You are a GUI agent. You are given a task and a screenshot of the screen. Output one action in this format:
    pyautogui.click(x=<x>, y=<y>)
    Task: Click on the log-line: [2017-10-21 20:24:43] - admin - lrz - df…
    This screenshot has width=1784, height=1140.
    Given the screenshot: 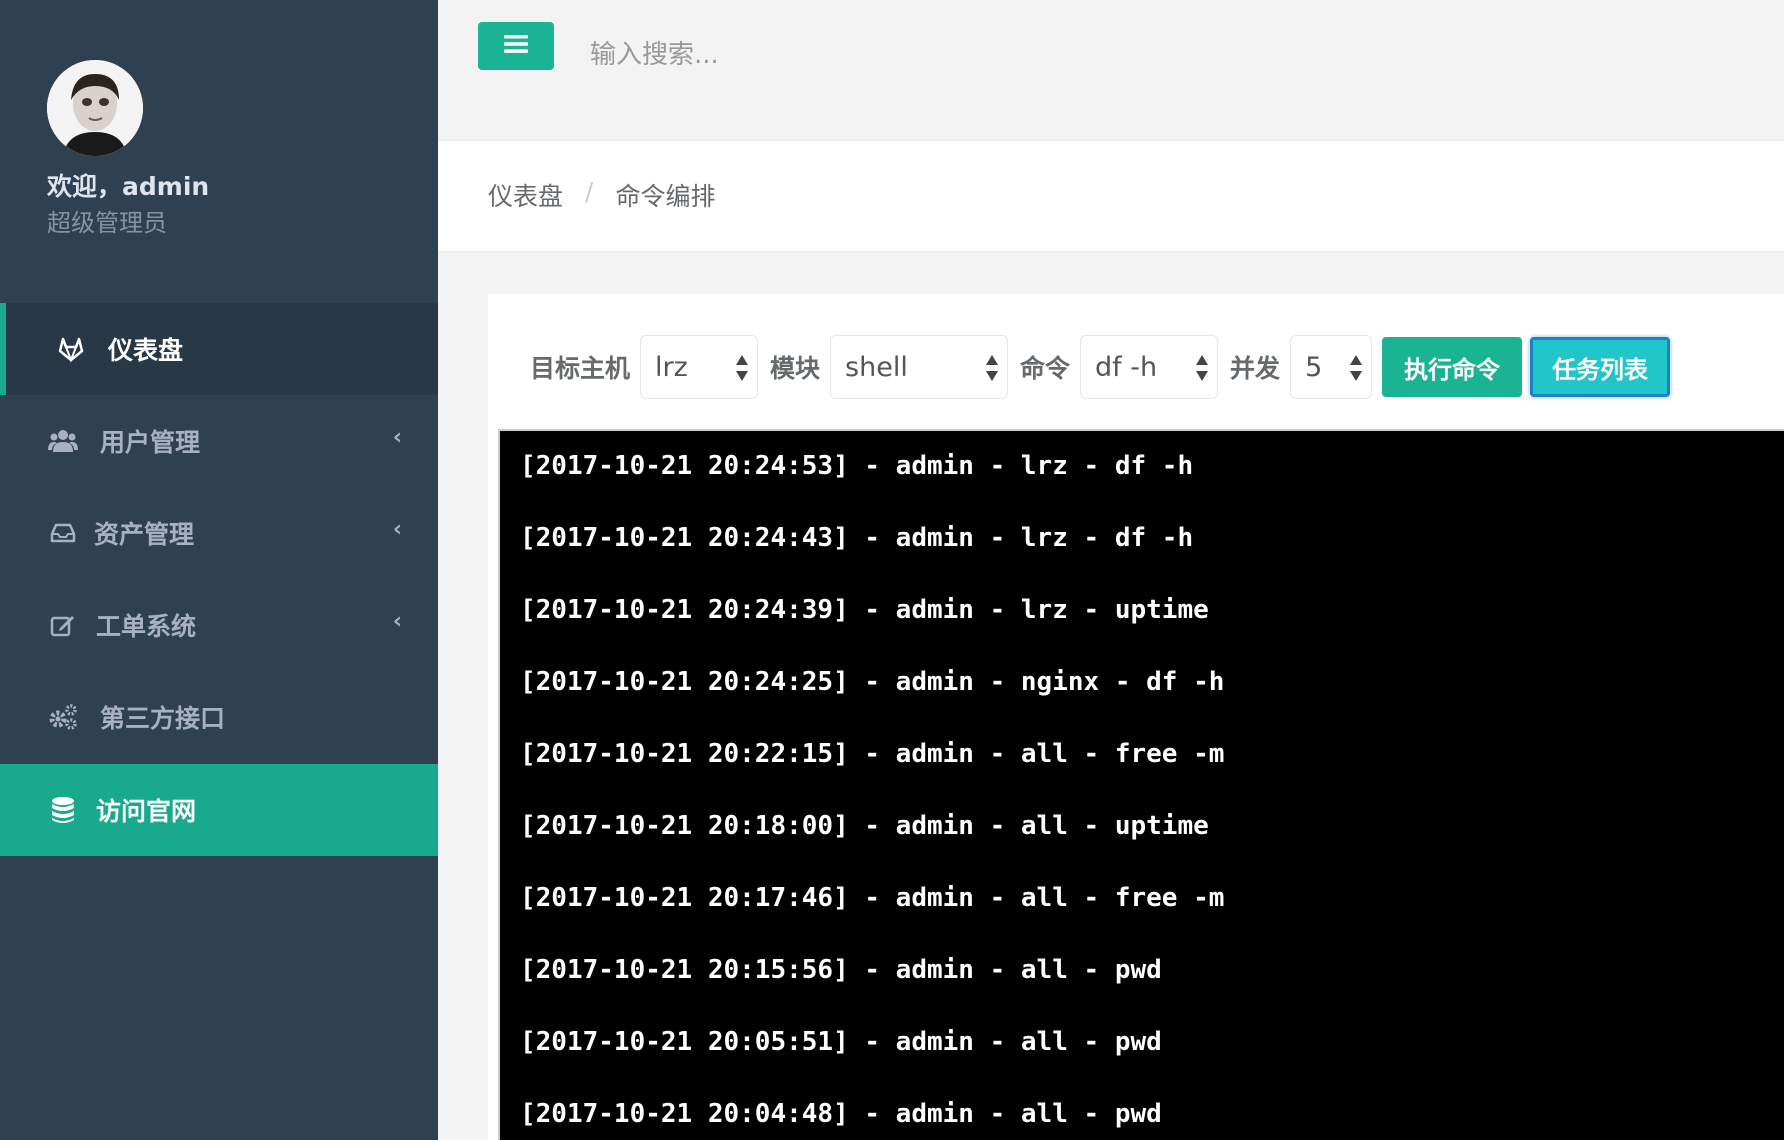 What is the action you would take?
    pyautogui.click(x=857, y=538)
    